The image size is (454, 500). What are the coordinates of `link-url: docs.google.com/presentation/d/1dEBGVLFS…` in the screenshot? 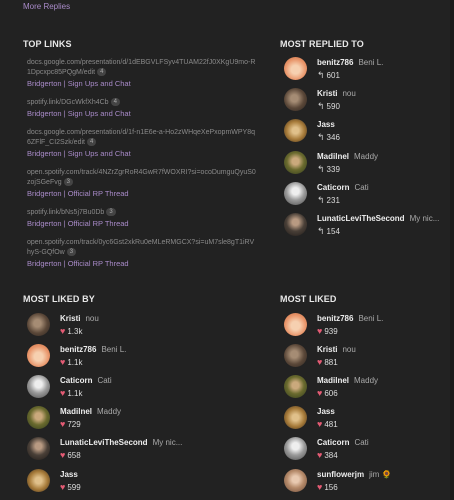 It's located at (142, 68).